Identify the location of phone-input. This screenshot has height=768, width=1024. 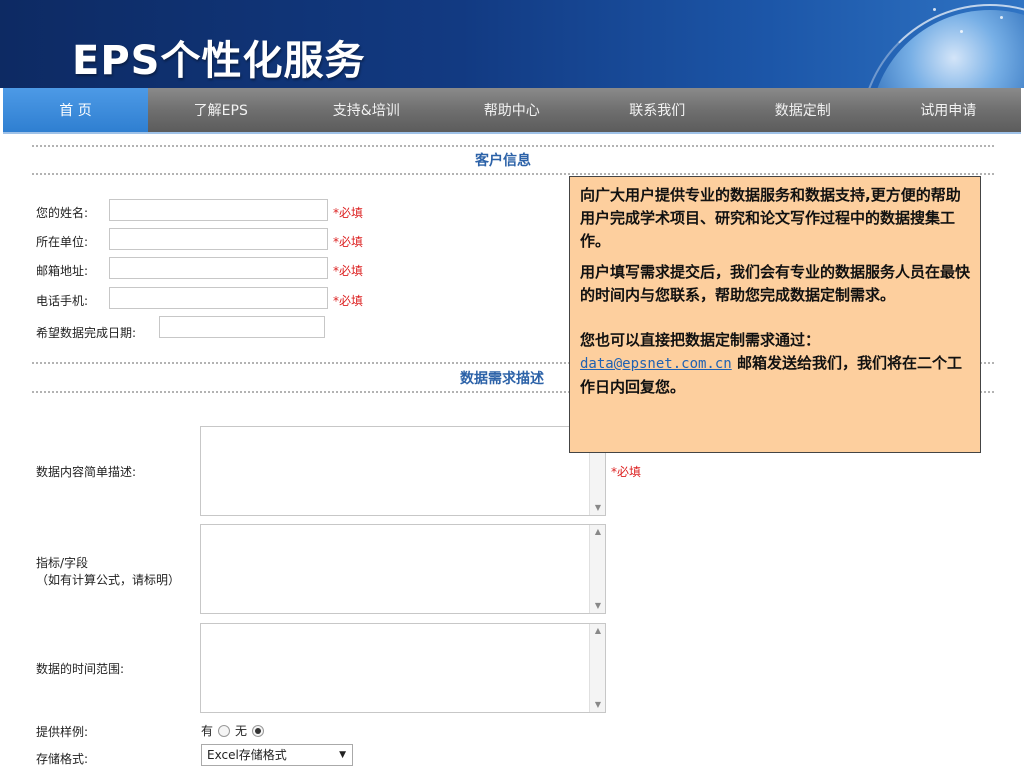
(218, 298).